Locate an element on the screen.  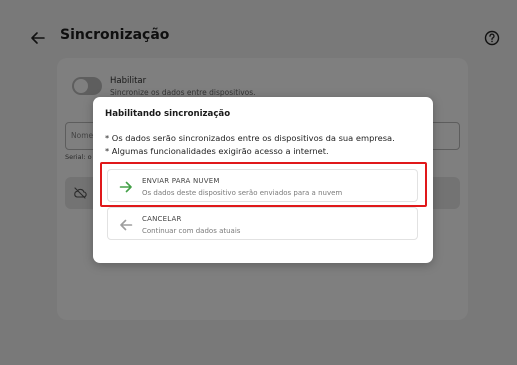
arrow-left-icon is located at coordinates (126, 225).